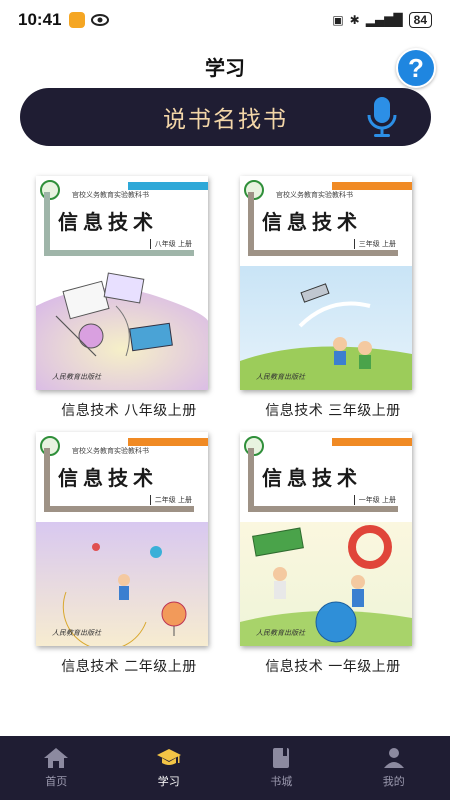 This screenshot has width=450, height=800. I want to click on nav-label: 学习, so click(168, 781).